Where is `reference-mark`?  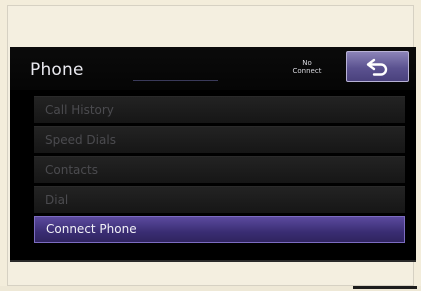
reference-mark is located at coordinates (385, 287).